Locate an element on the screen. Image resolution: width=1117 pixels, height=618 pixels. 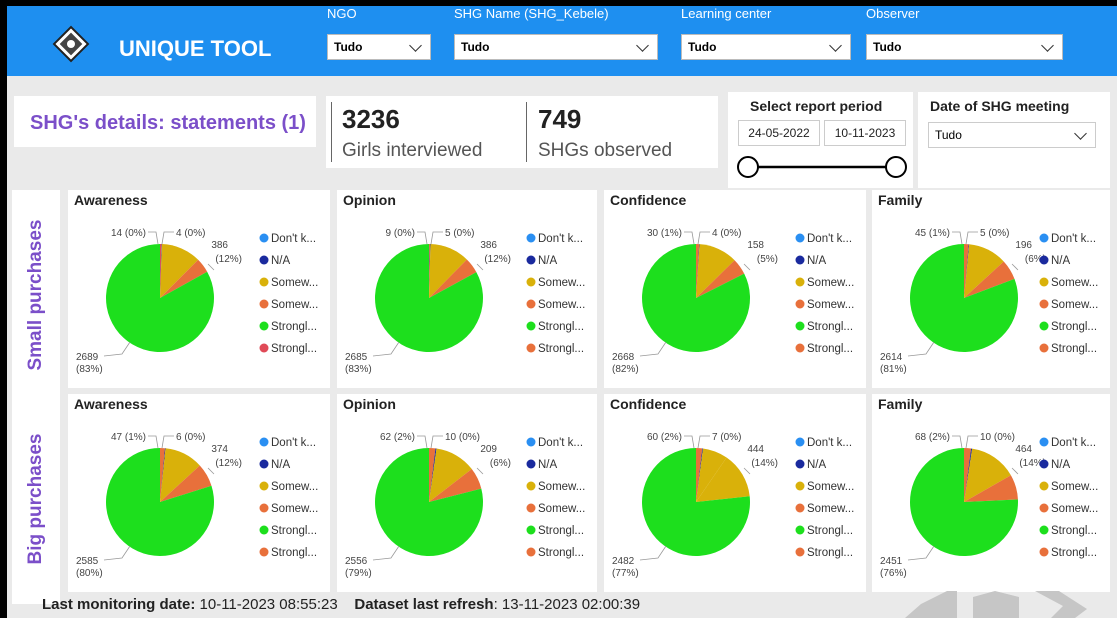
data-label: 209 is located at coordinates (488, 449).